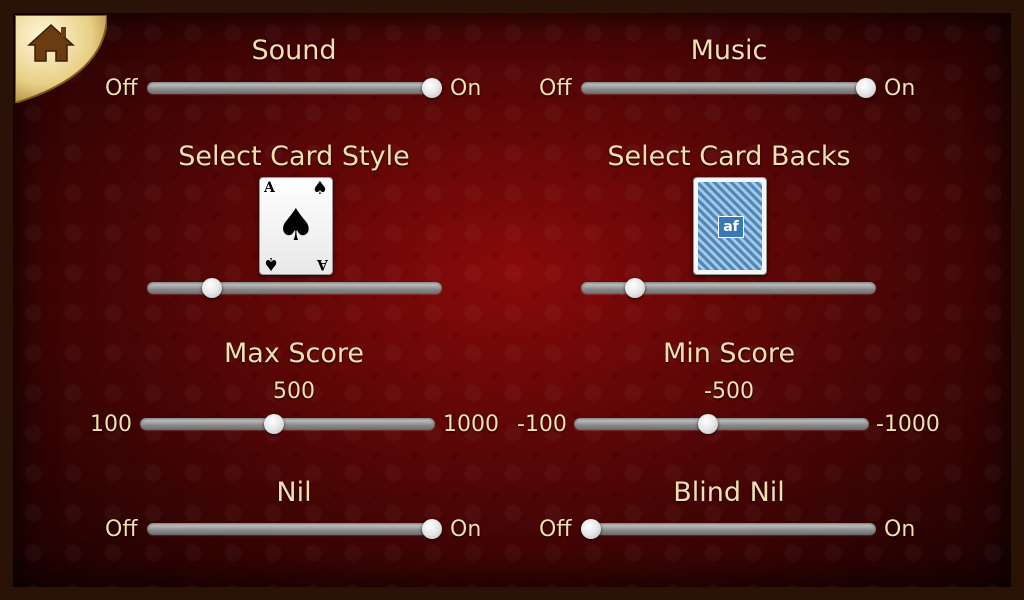  What do you see at coordinates (729, 492) in the screenshot?
I see `blind-nil-title: Blind Nil` at bounding box center [729, 492].